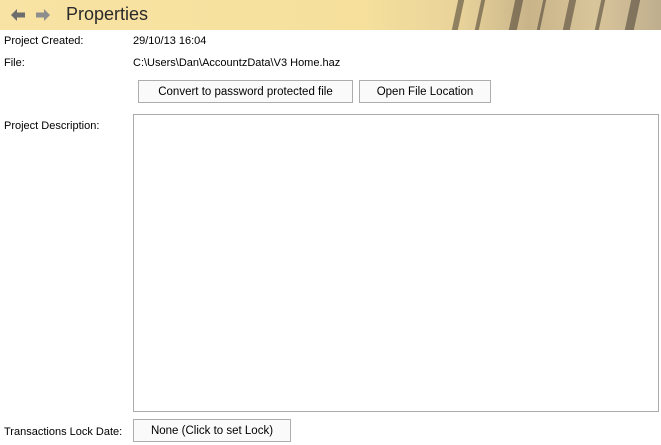 This screenshot has width=661, height=445. Describe the element at coordinates (44, 41) in the screenshot. I see `project-created-label: Project Created:` at that location.